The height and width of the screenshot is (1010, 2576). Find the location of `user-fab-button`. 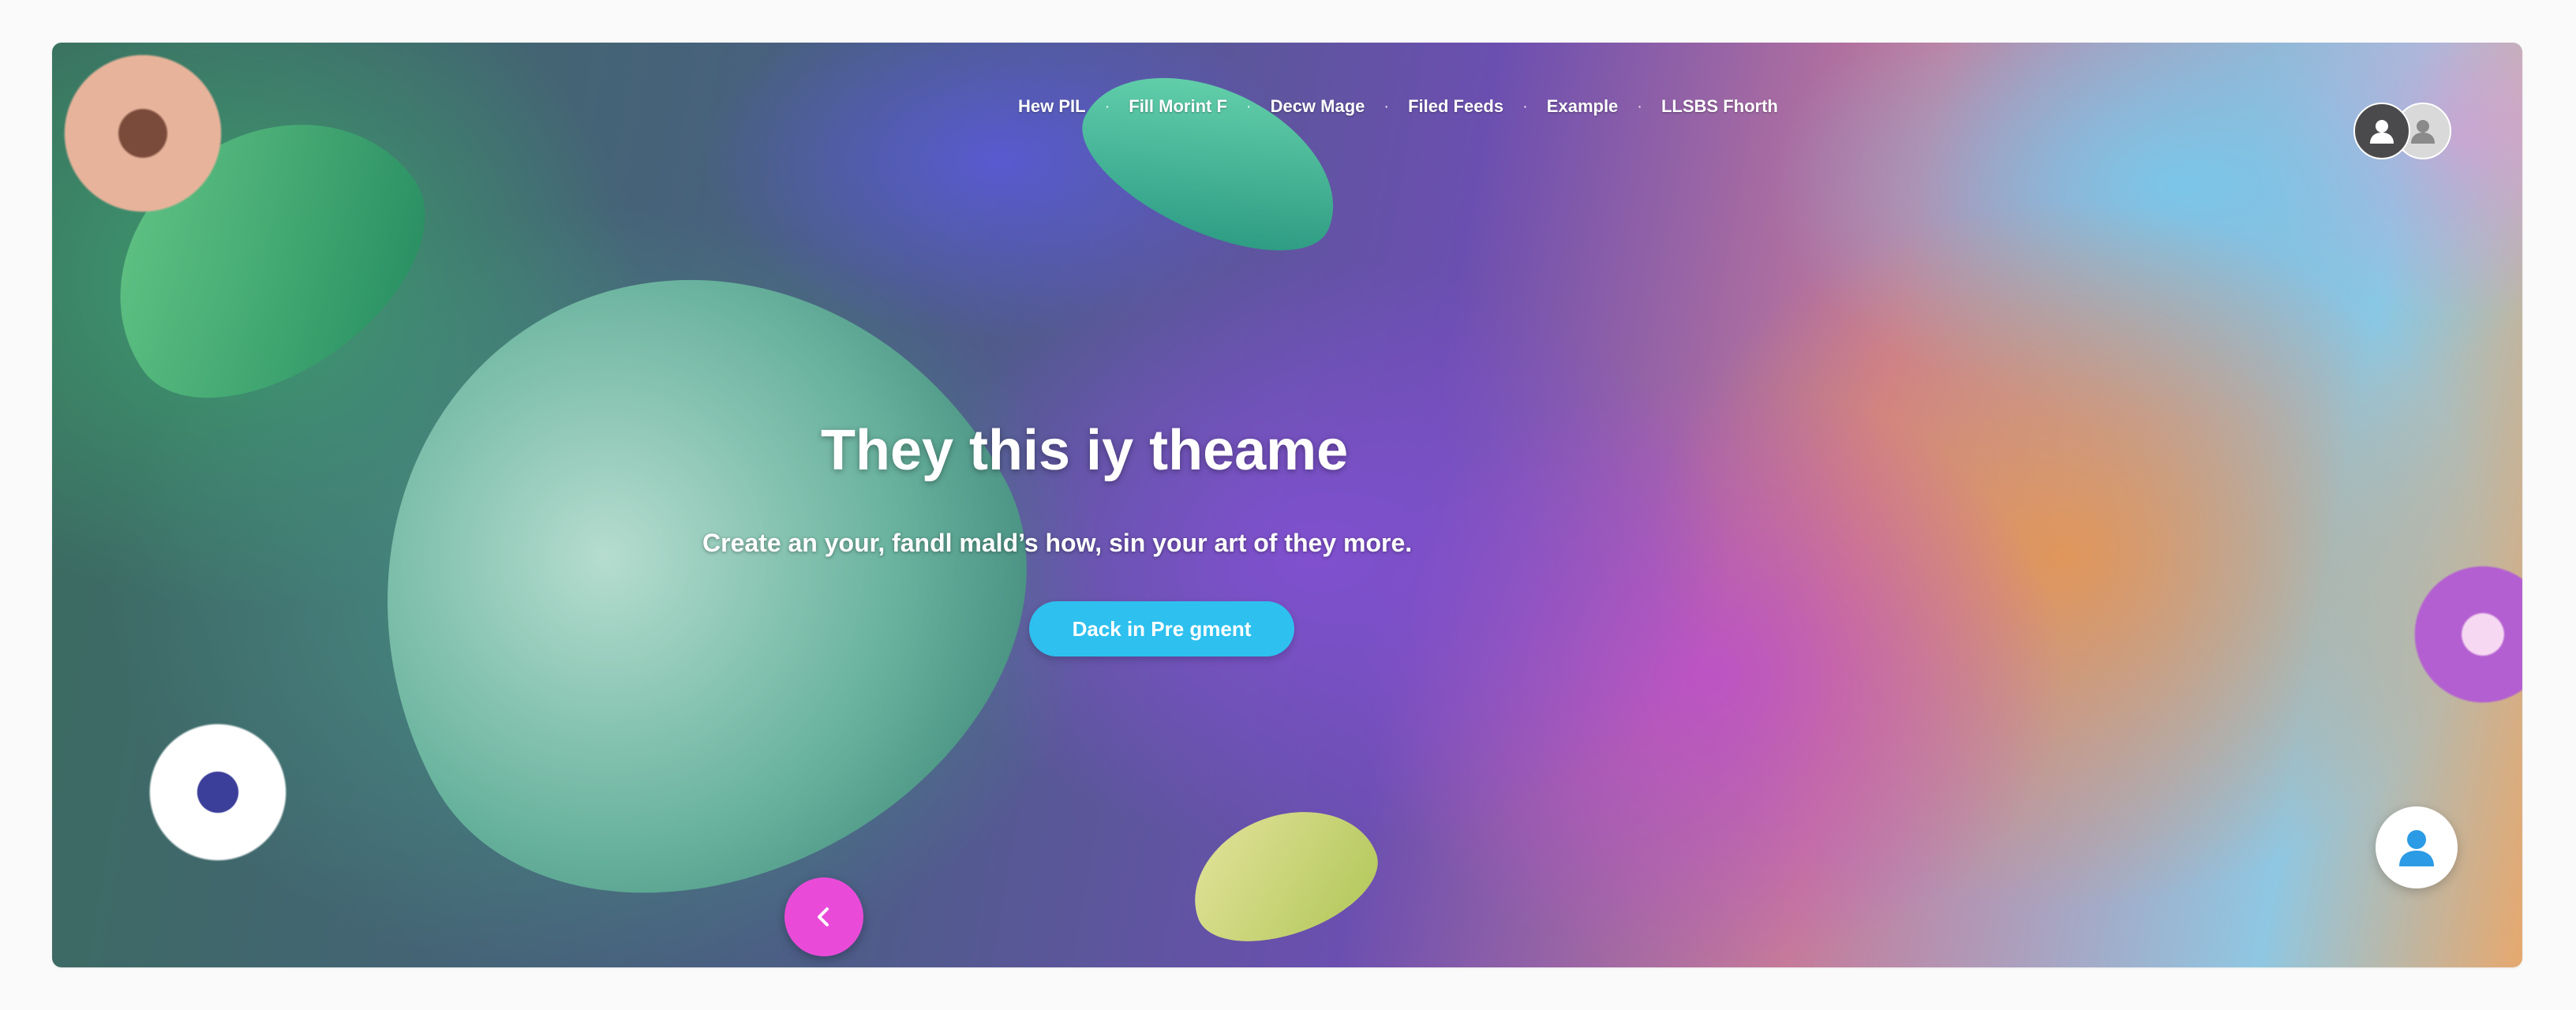

user-fab-button is located at coordinates (2417, 847).